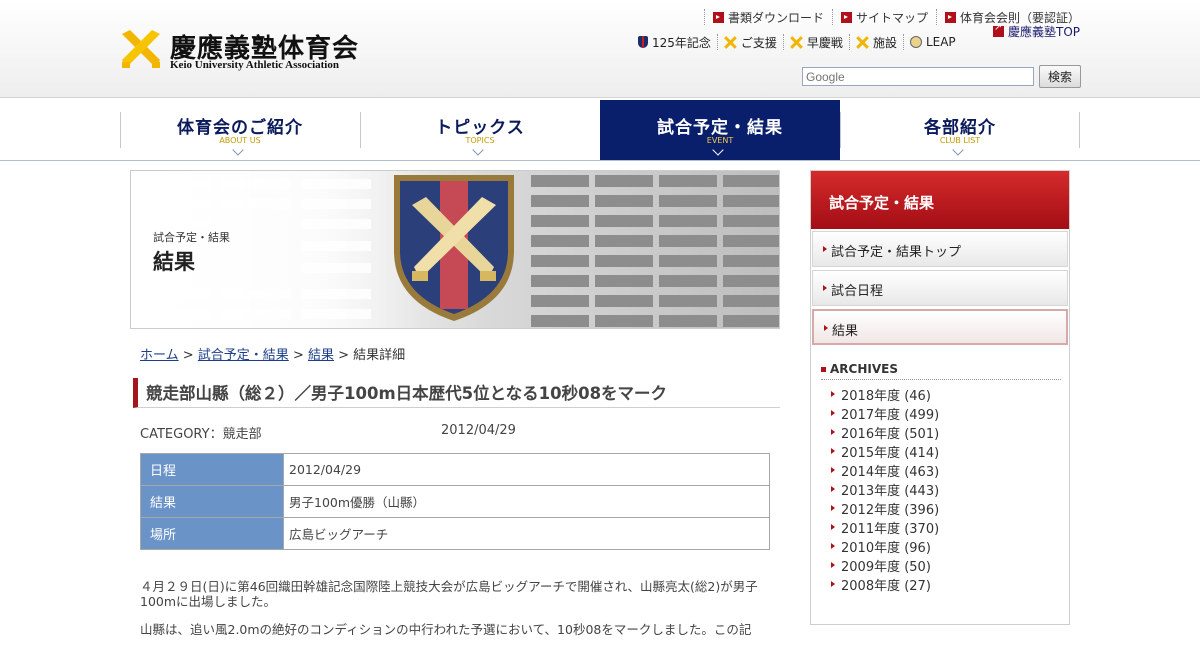 The height and width of the screenshot is (650, 1200). What do you see at coordinates (885, 432) in the screenshot?
I see `archive-link-2016: 2016年度 (501)` at bounding box center [885, 432].